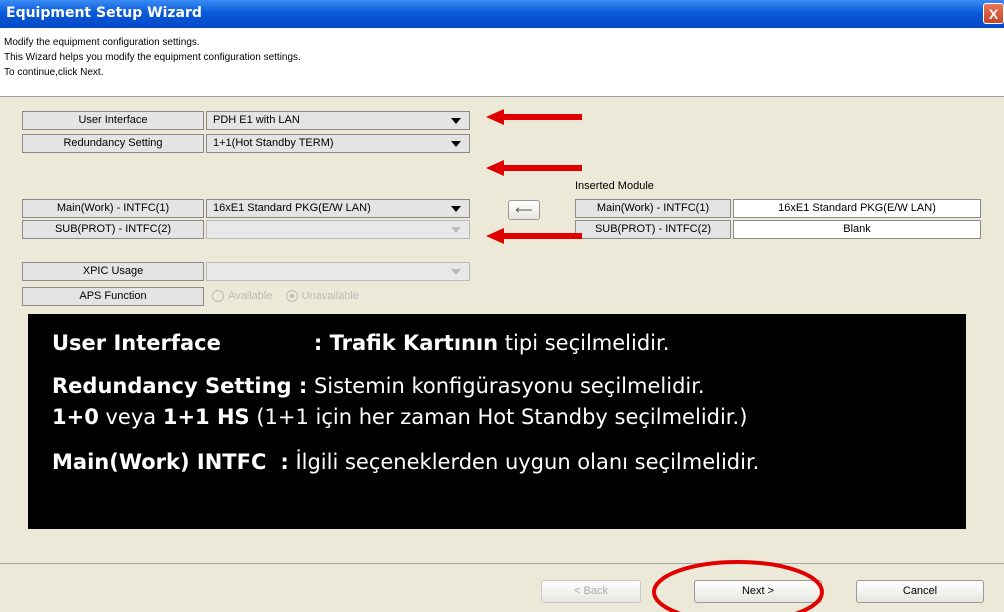 The height and width of the screenshot is (612, 1004). Describe the element at coordinates (273, 143) in the screenshot. I see `redundancy-value: 1+1(Hot Standby TERM)` at that location.